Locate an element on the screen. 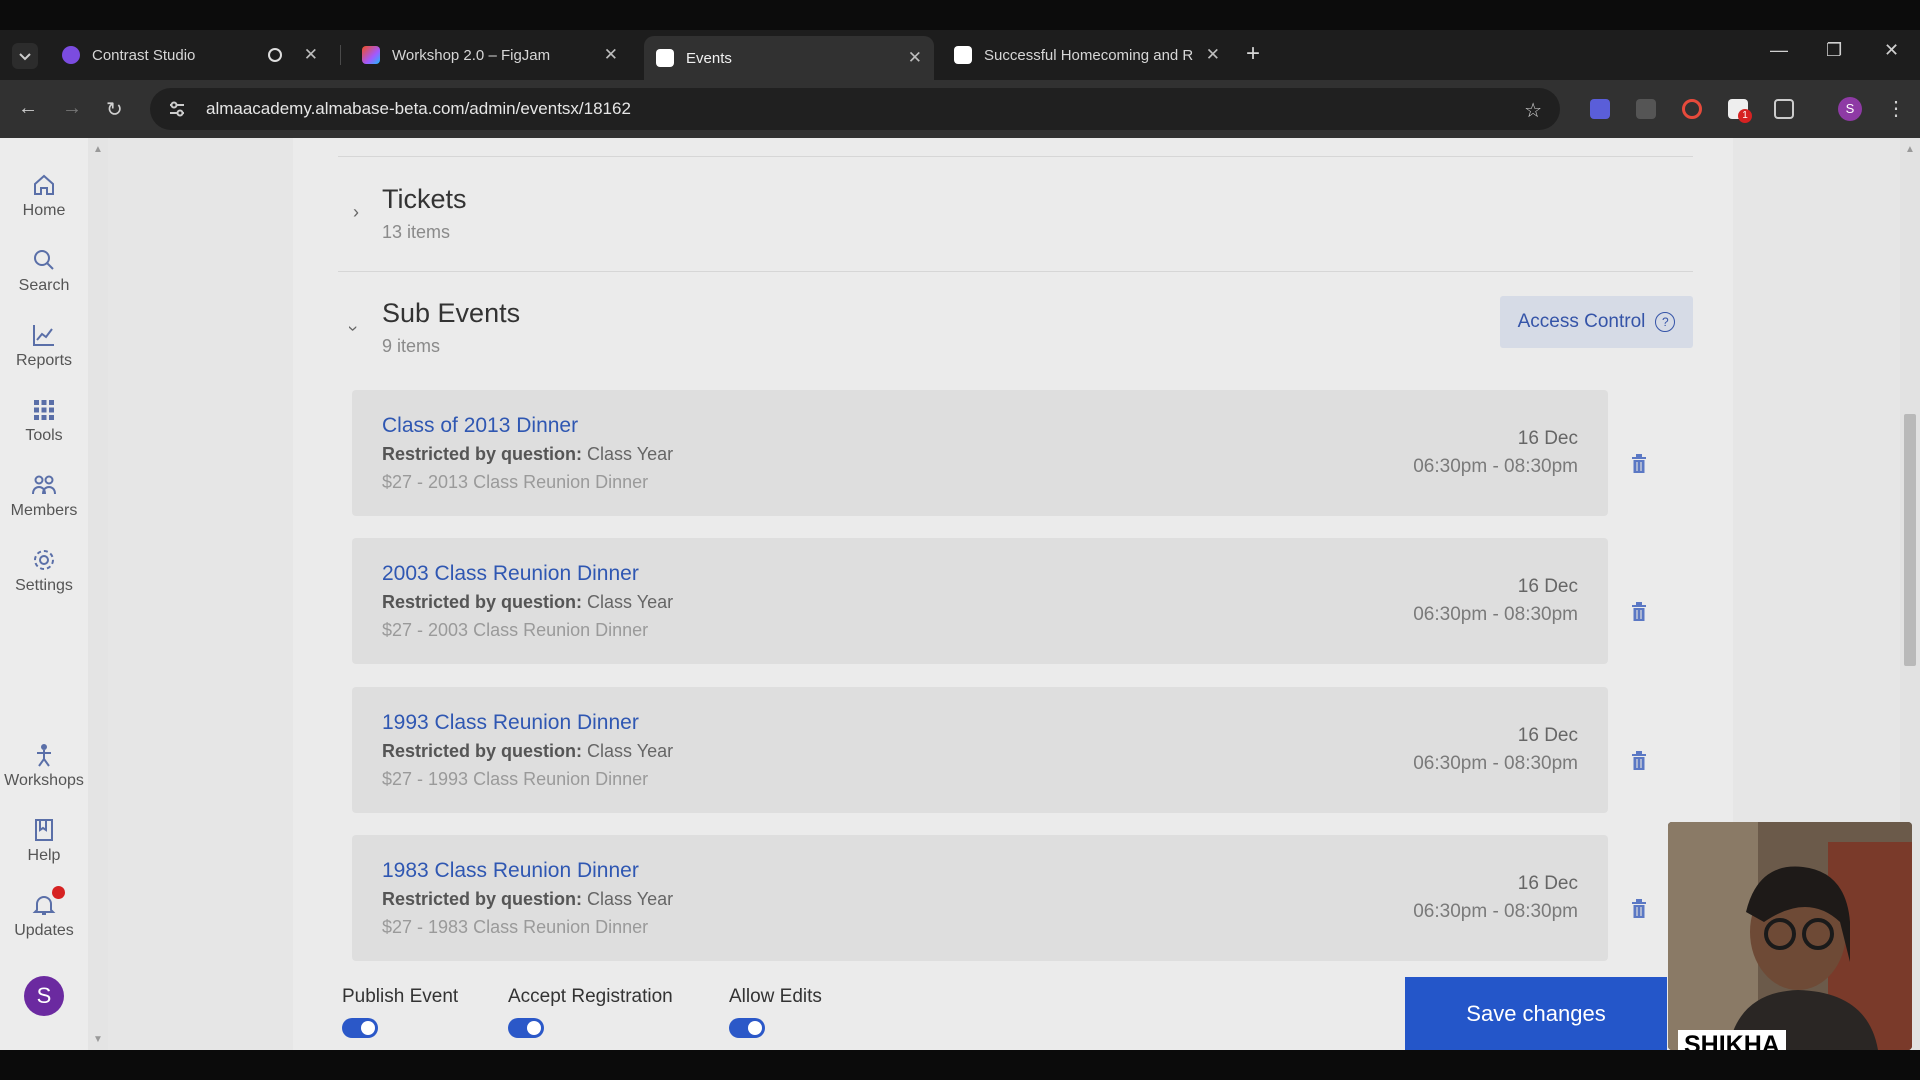 This screenshot has width=1920, height=1080. chevron-right-icon: › is located at coordinates (356, 212).